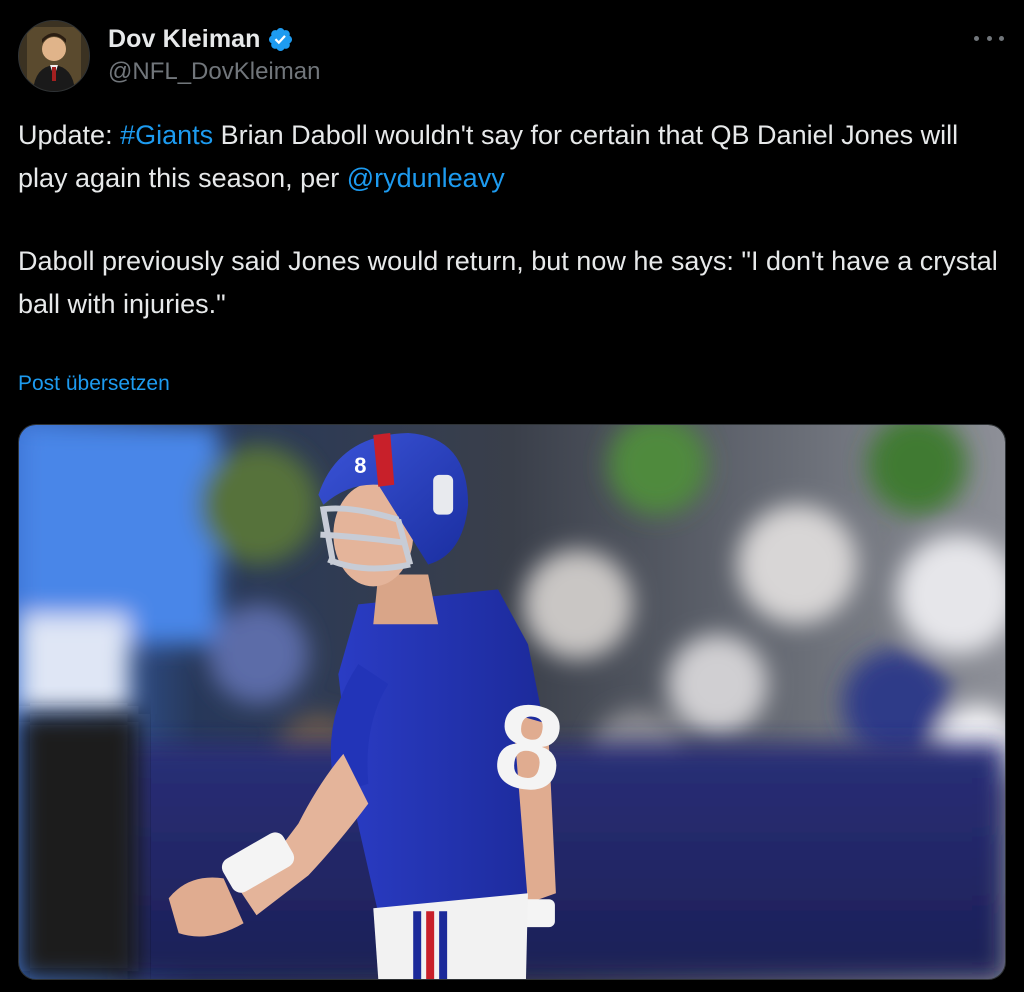 This screenshot has width=1024, height=992. I want to click on author-handle: @NFL_DovKleiman, so click(214, 72).